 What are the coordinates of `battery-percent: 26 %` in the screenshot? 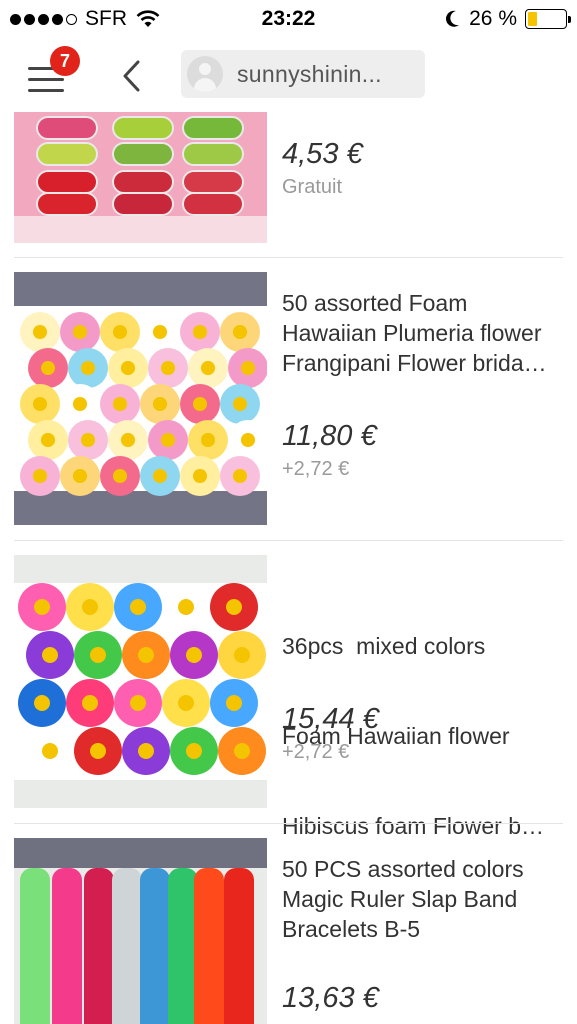 It's located at (493, 18).